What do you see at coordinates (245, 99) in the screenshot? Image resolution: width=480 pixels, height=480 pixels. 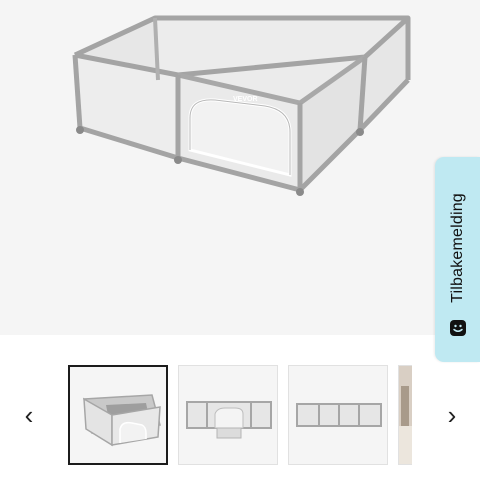 I see `brand-mark: VEVOR` at bounding box center [245, 99].